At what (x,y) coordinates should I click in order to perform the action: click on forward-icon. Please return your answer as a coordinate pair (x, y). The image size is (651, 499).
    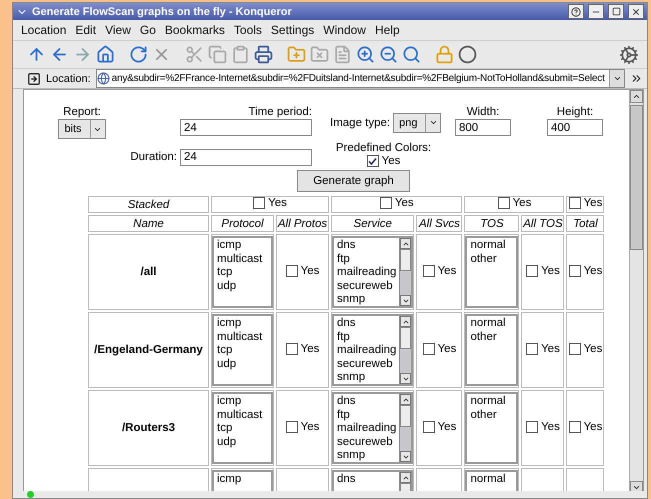
    Looking at the image, I should click on (82, 54).